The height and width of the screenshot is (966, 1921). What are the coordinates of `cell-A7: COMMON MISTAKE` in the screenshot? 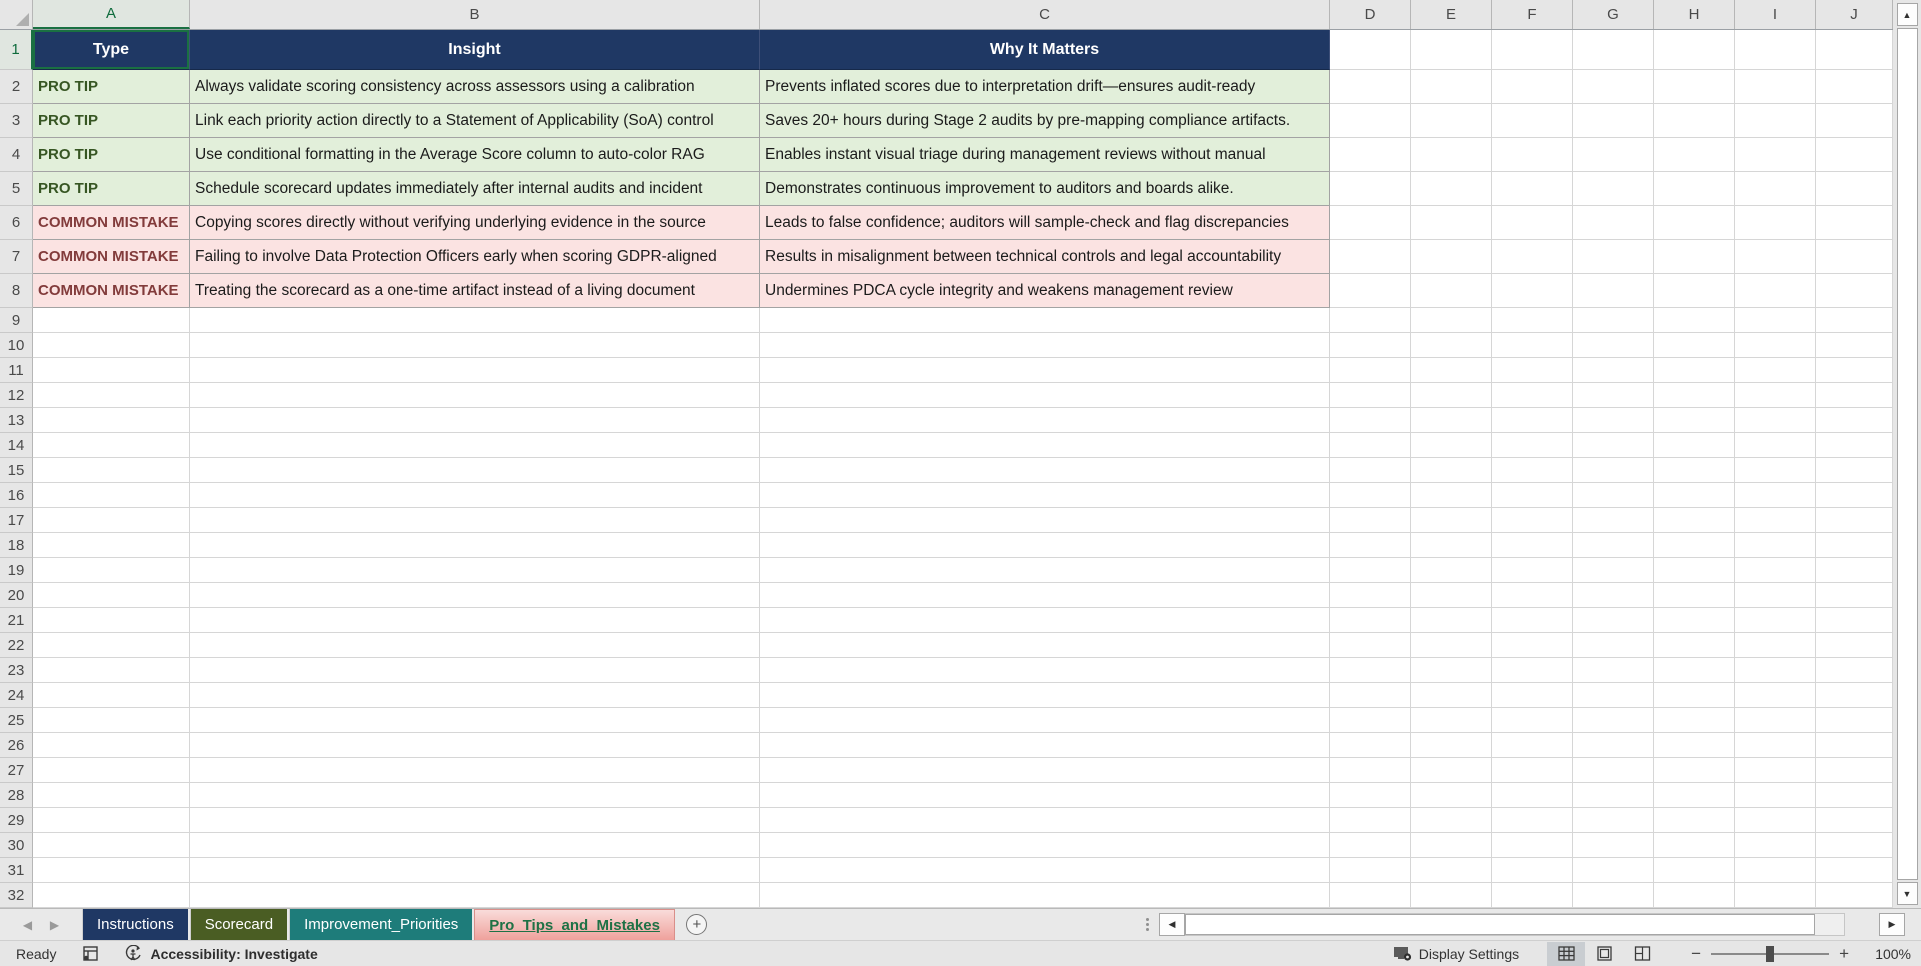 It's located at (111, 257).